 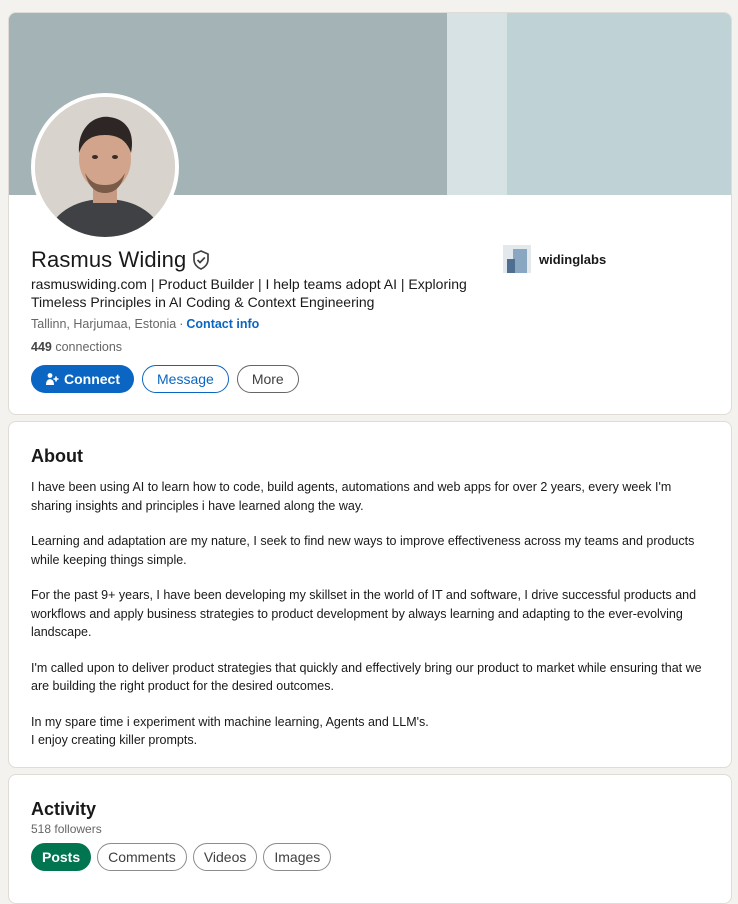 I want to click on connect-button: Connect, so click(x=82, y=379).